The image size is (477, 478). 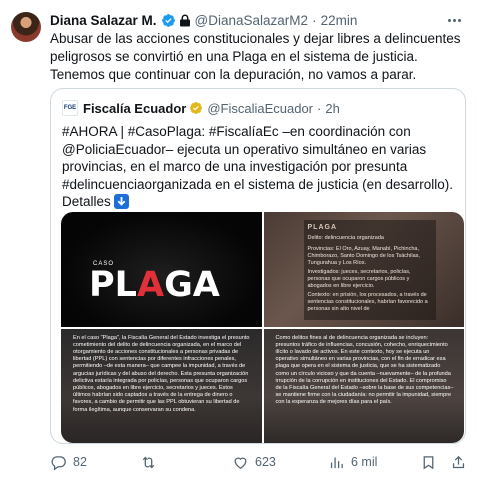 I want to click on plaga-text-ga: GA, so click(x=192, y=285).